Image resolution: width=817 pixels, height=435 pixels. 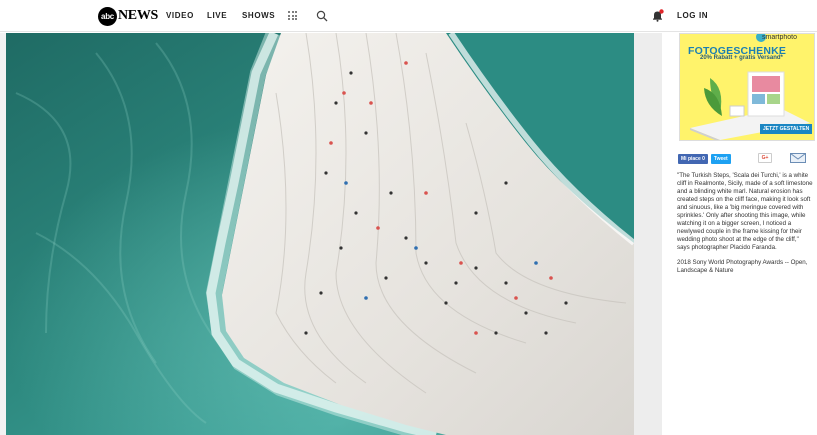 I want to click on sidebar-gutter, so click(x=648, y=234).